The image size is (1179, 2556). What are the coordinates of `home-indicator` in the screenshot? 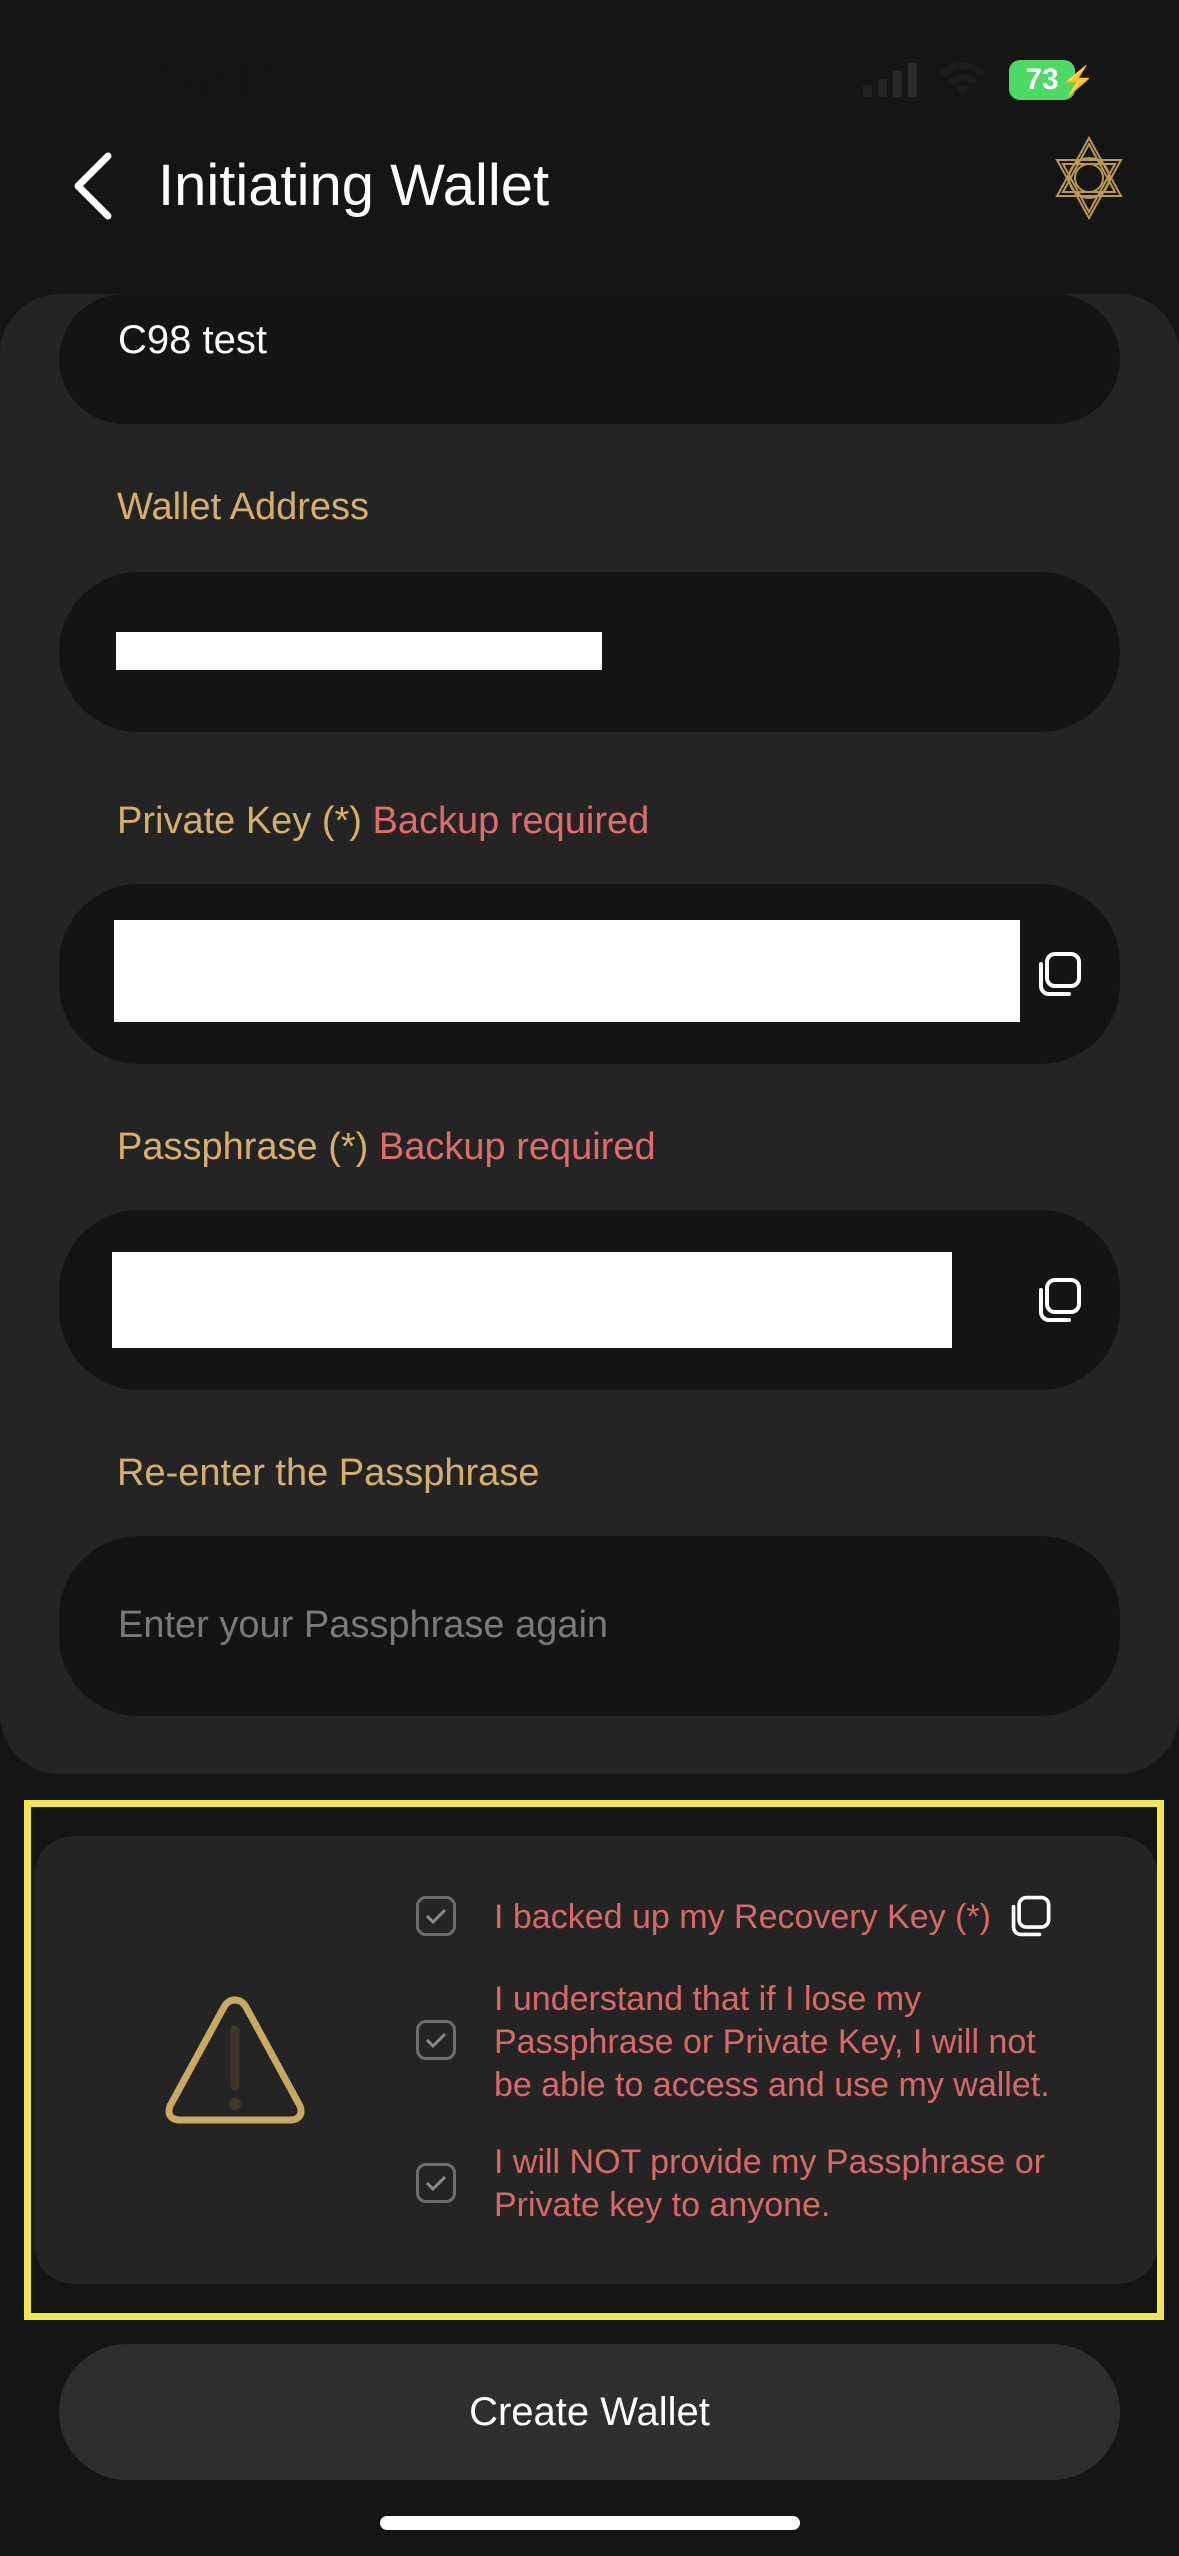 It's located at (590, 2523).